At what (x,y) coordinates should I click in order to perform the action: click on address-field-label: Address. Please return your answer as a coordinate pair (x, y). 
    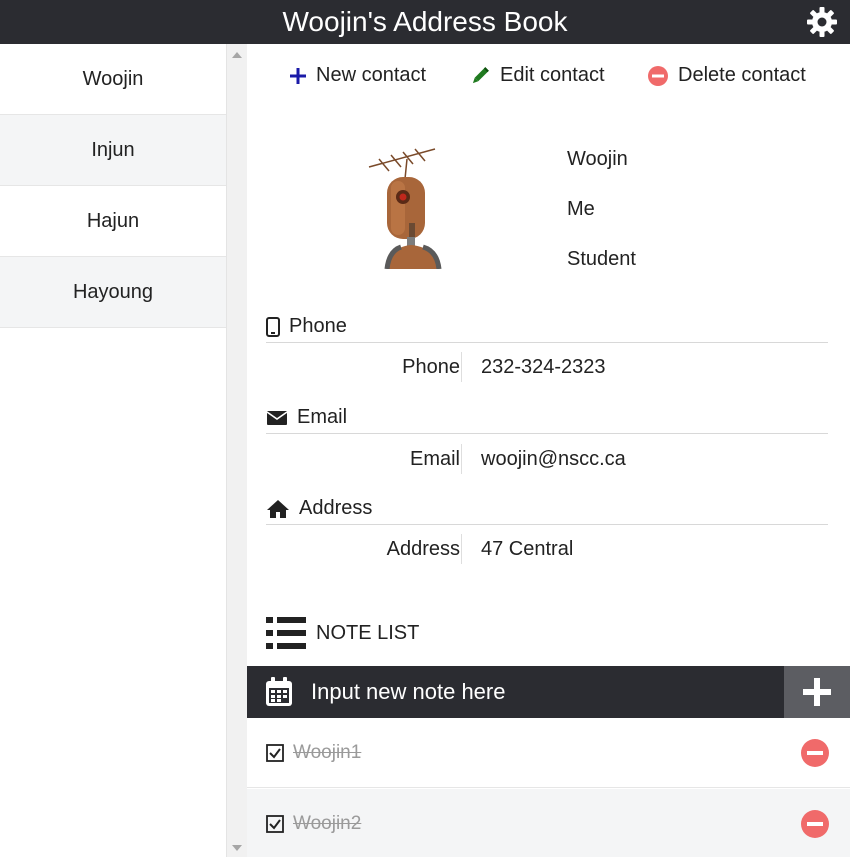
    Looking at the image, I should click on (423, 549).